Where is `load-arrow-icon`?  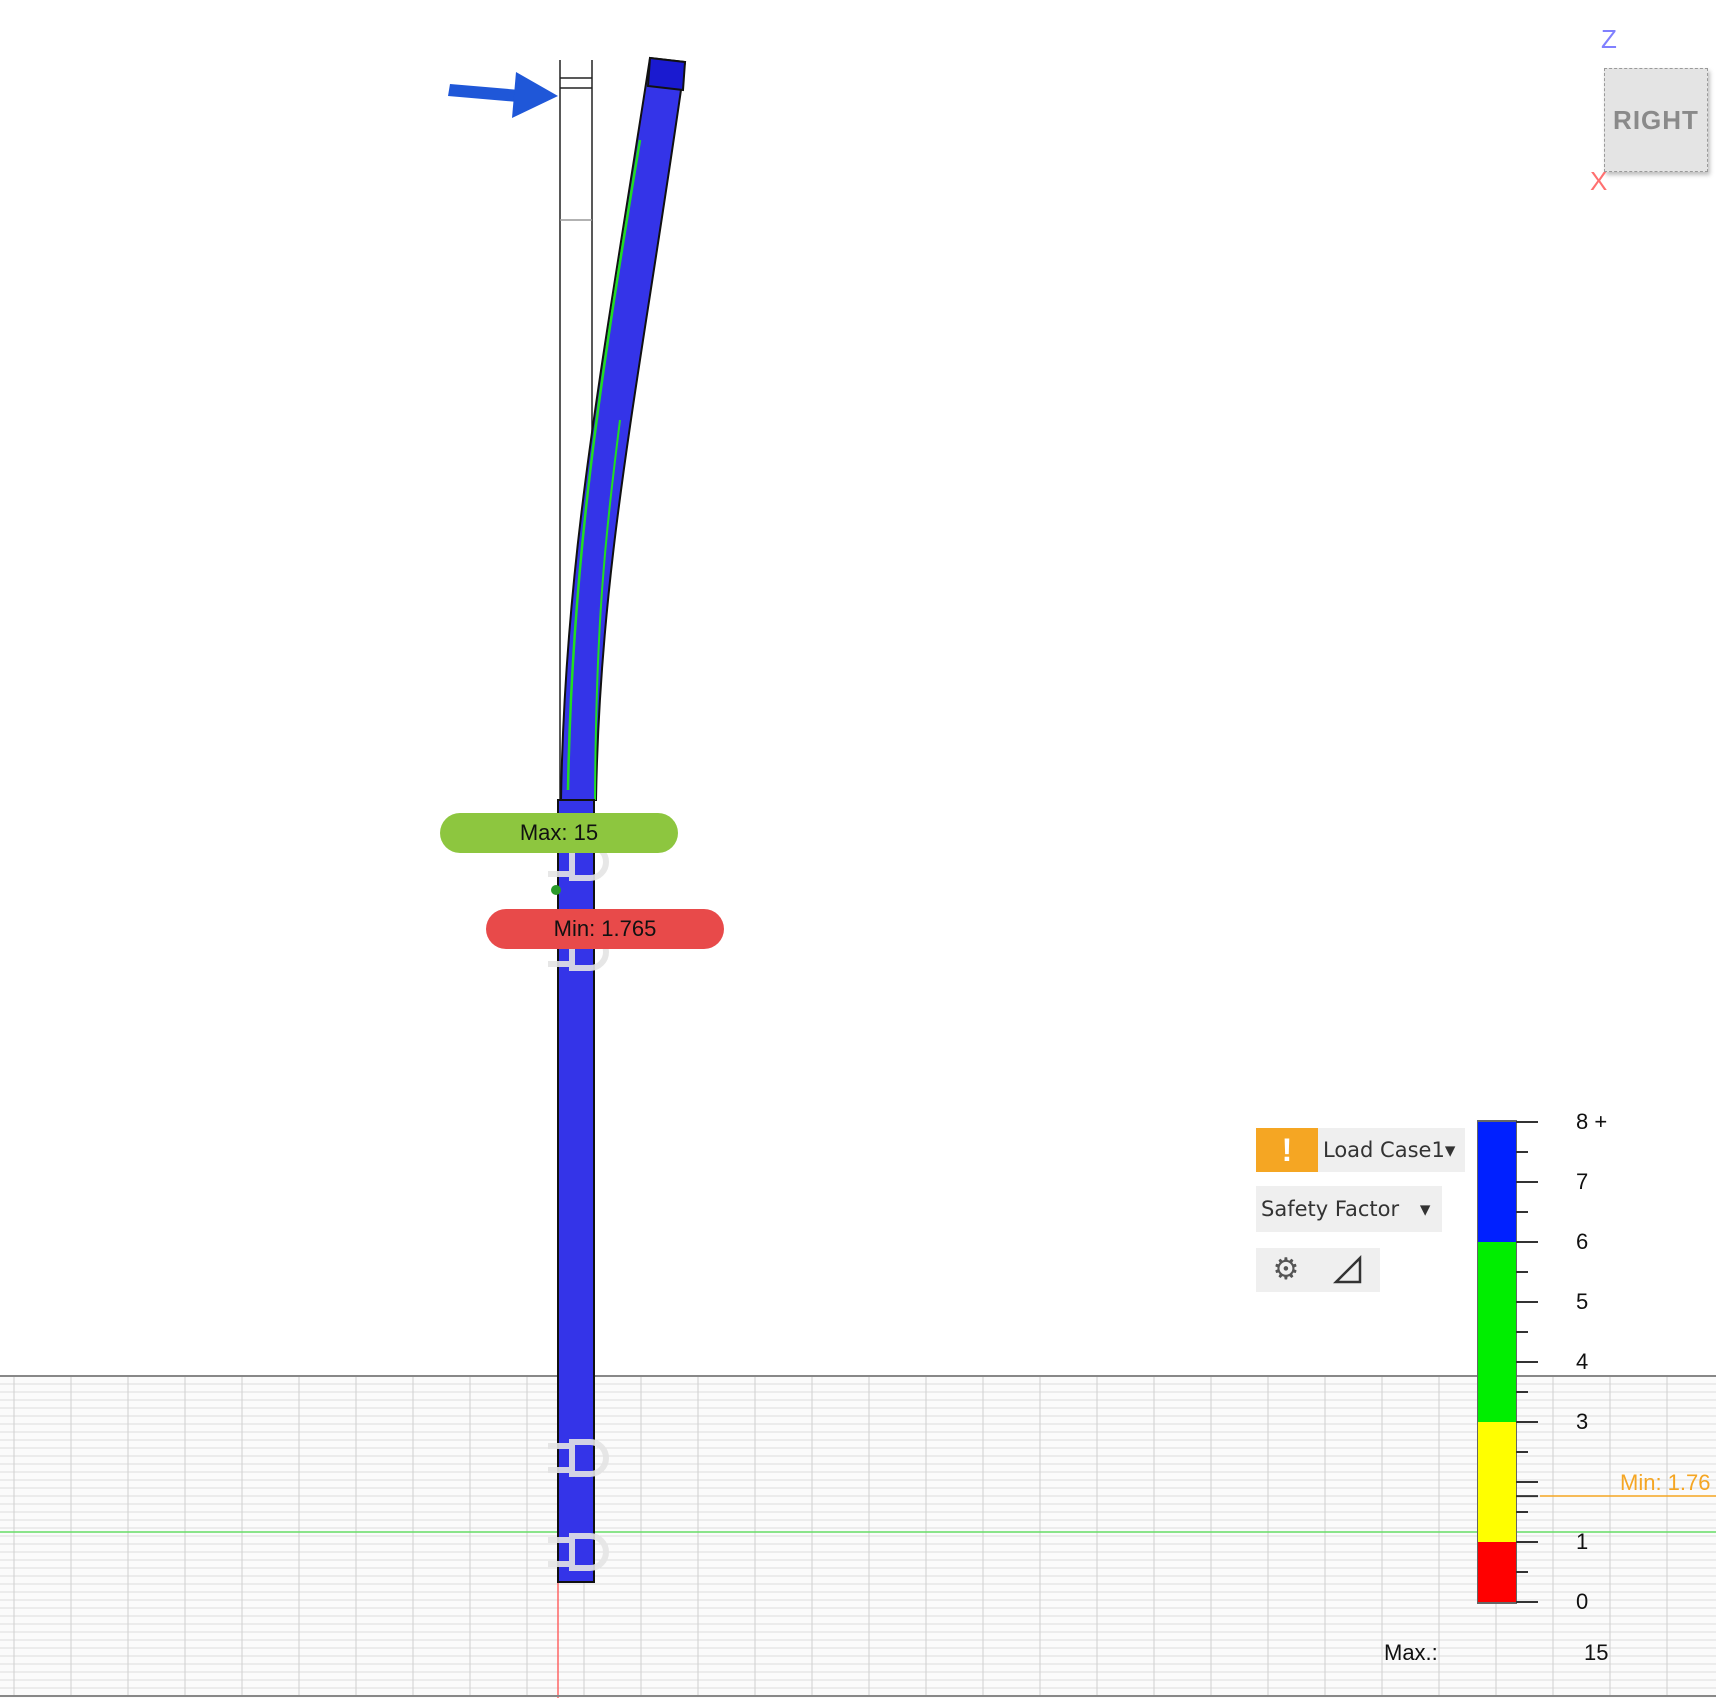 load-arrow-icon is located at coordinates (503, 95).